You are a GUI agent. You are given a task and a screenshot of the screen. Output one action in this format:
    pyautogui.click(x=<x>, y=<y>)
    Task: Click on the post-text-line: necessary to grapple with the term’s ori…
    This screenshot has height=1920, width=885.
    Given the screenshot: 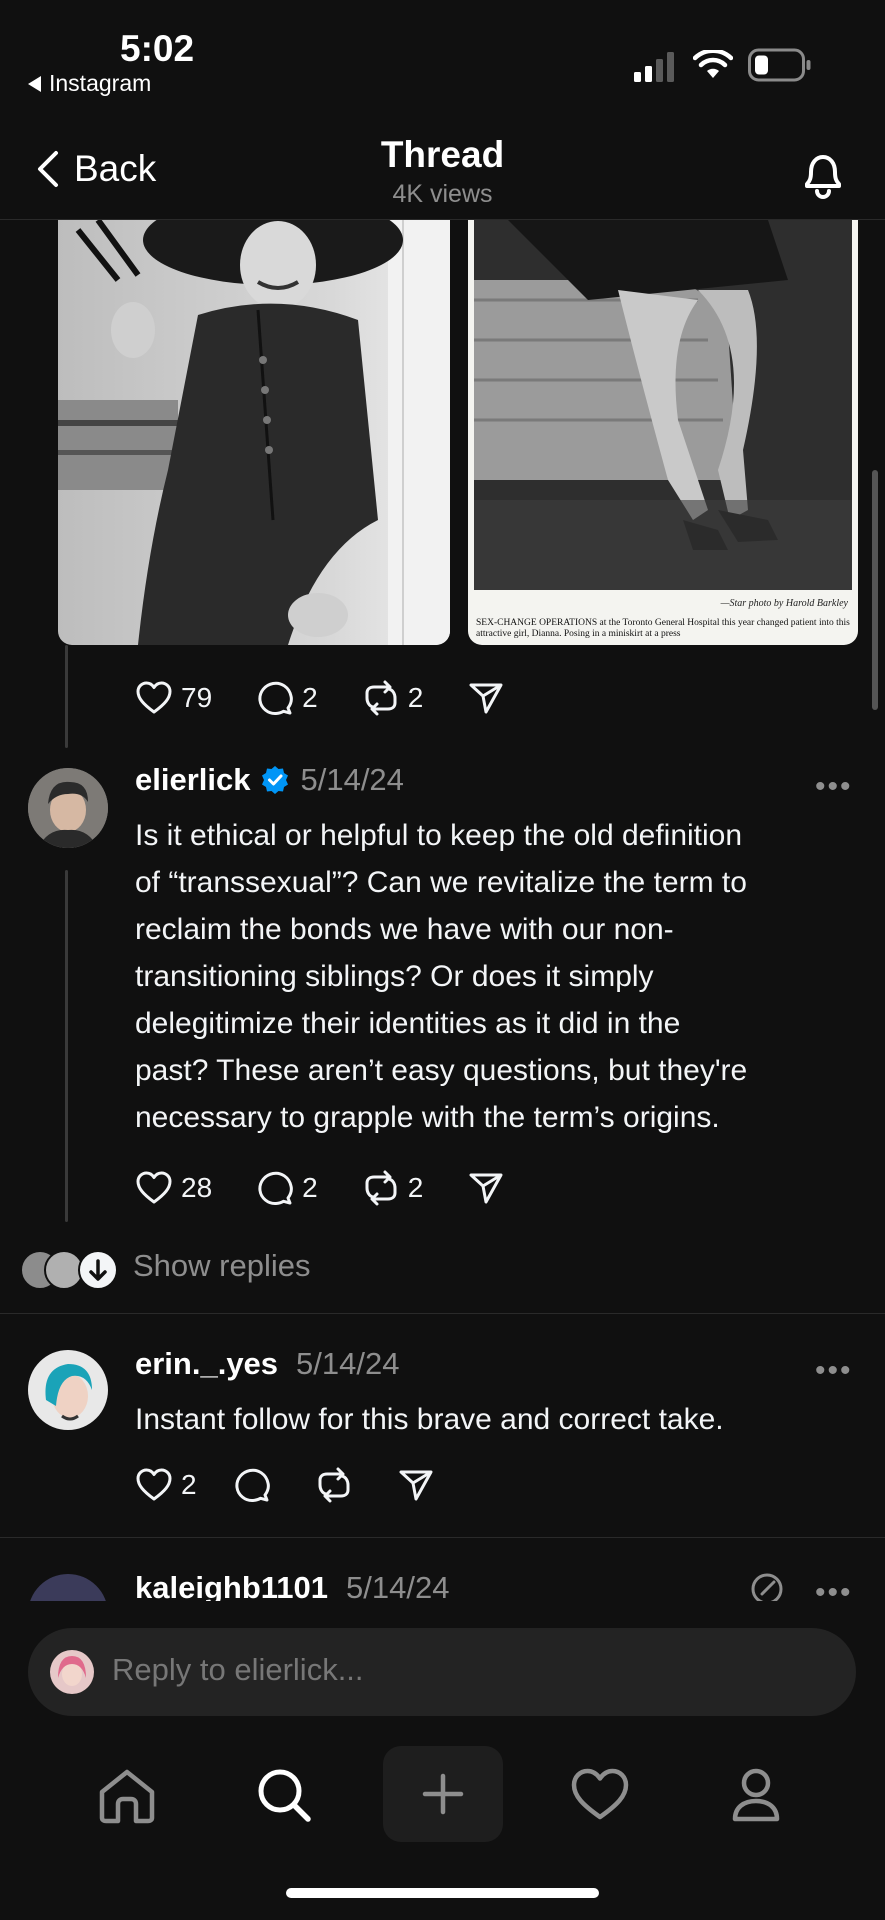 What is the action you would take?
    pyautogui.click(x=427, y=1117)
    